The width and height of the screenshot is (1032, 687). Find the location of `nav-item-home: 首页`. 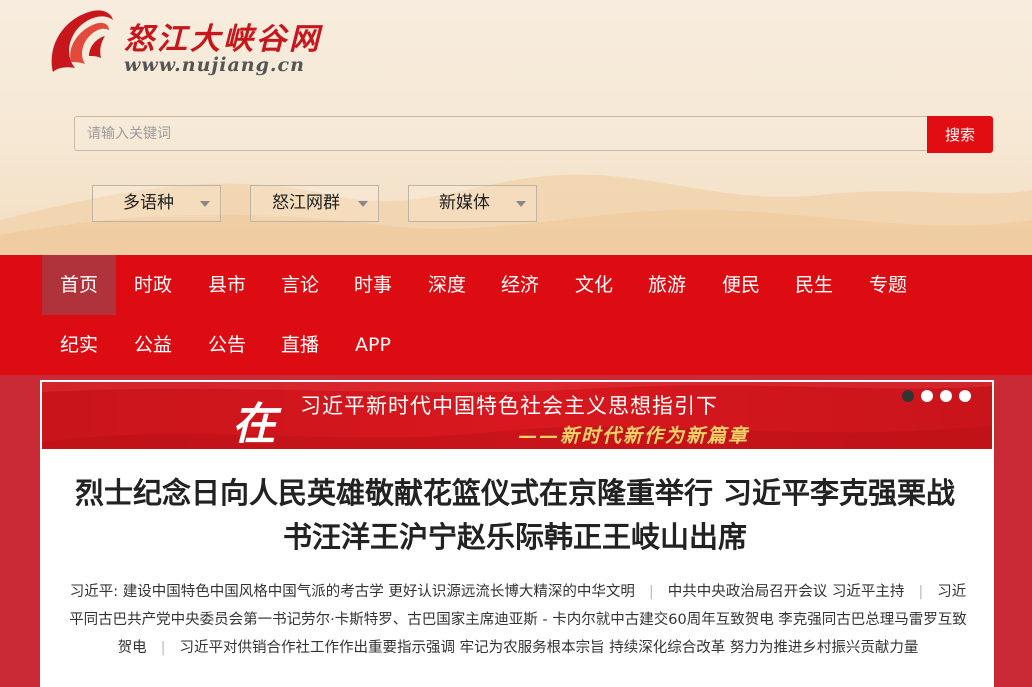

nav-item-home: 首页 is located at coordinates (79, 285).